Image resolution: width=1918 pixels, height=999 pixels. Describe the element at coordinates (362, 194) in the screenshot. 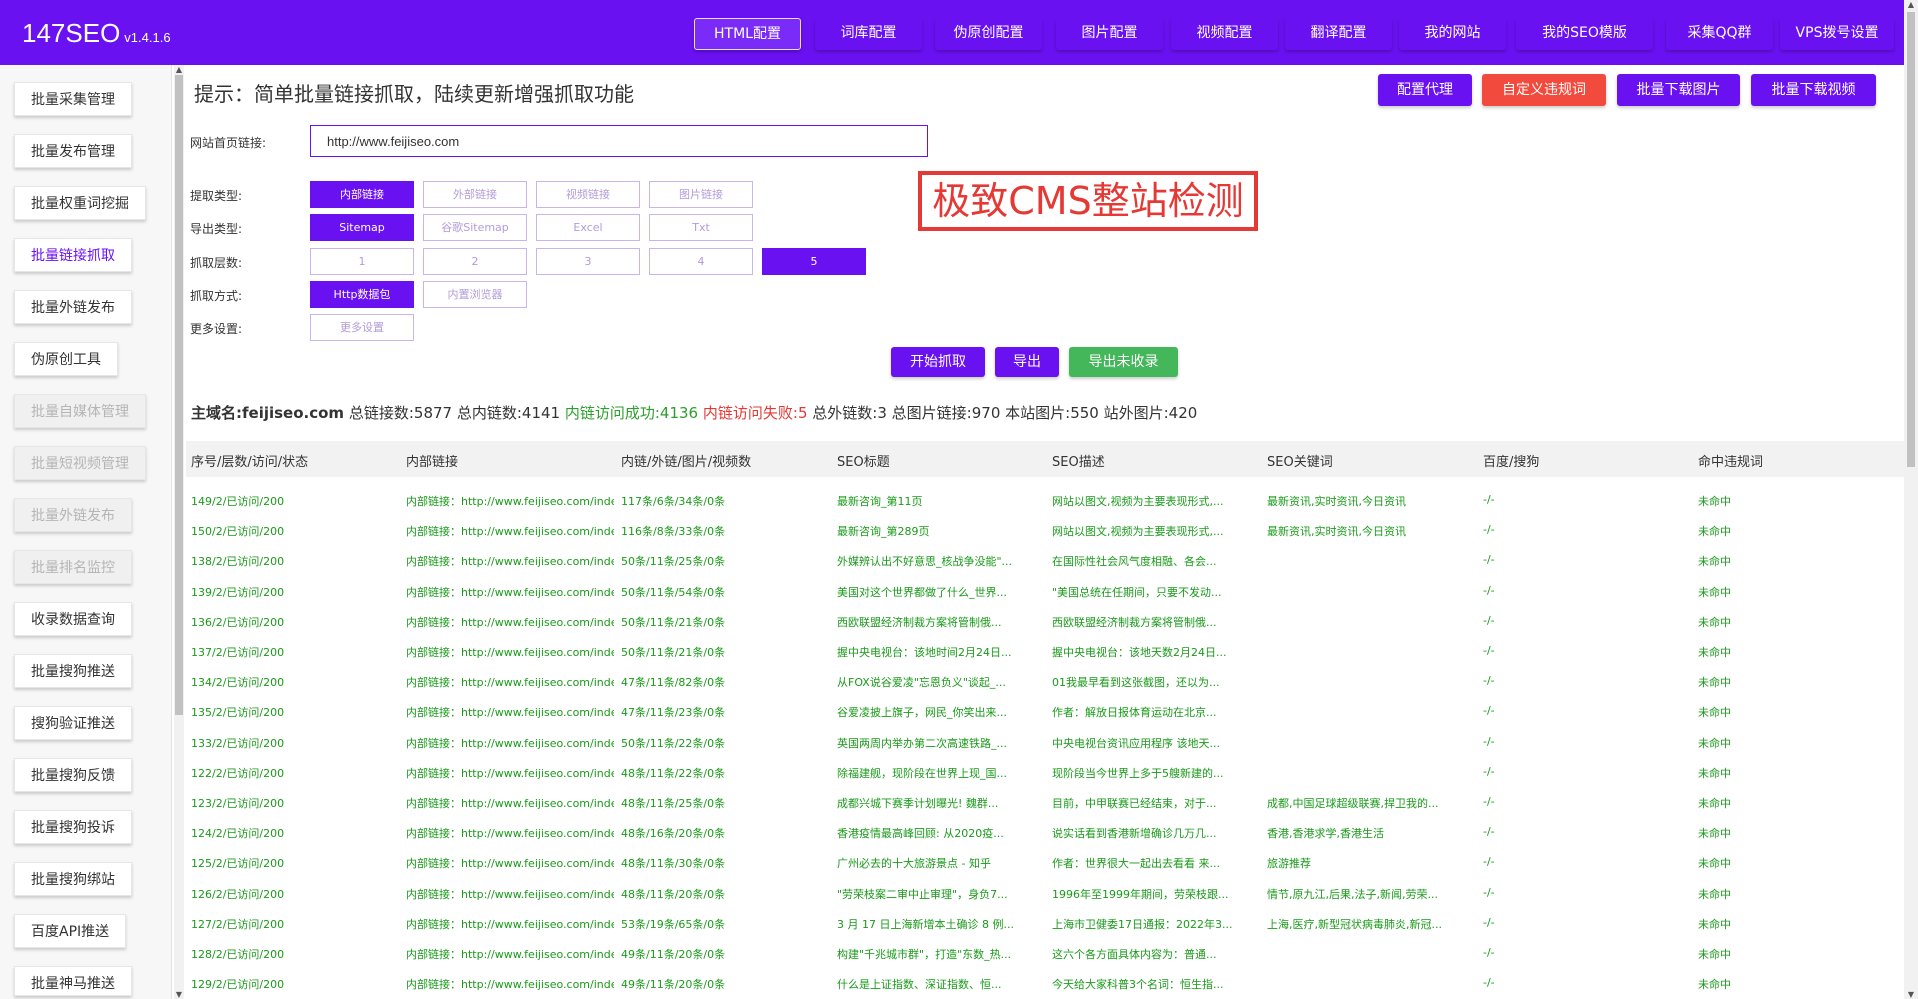

I see `extract-type-internal: 内部链接` at that location.